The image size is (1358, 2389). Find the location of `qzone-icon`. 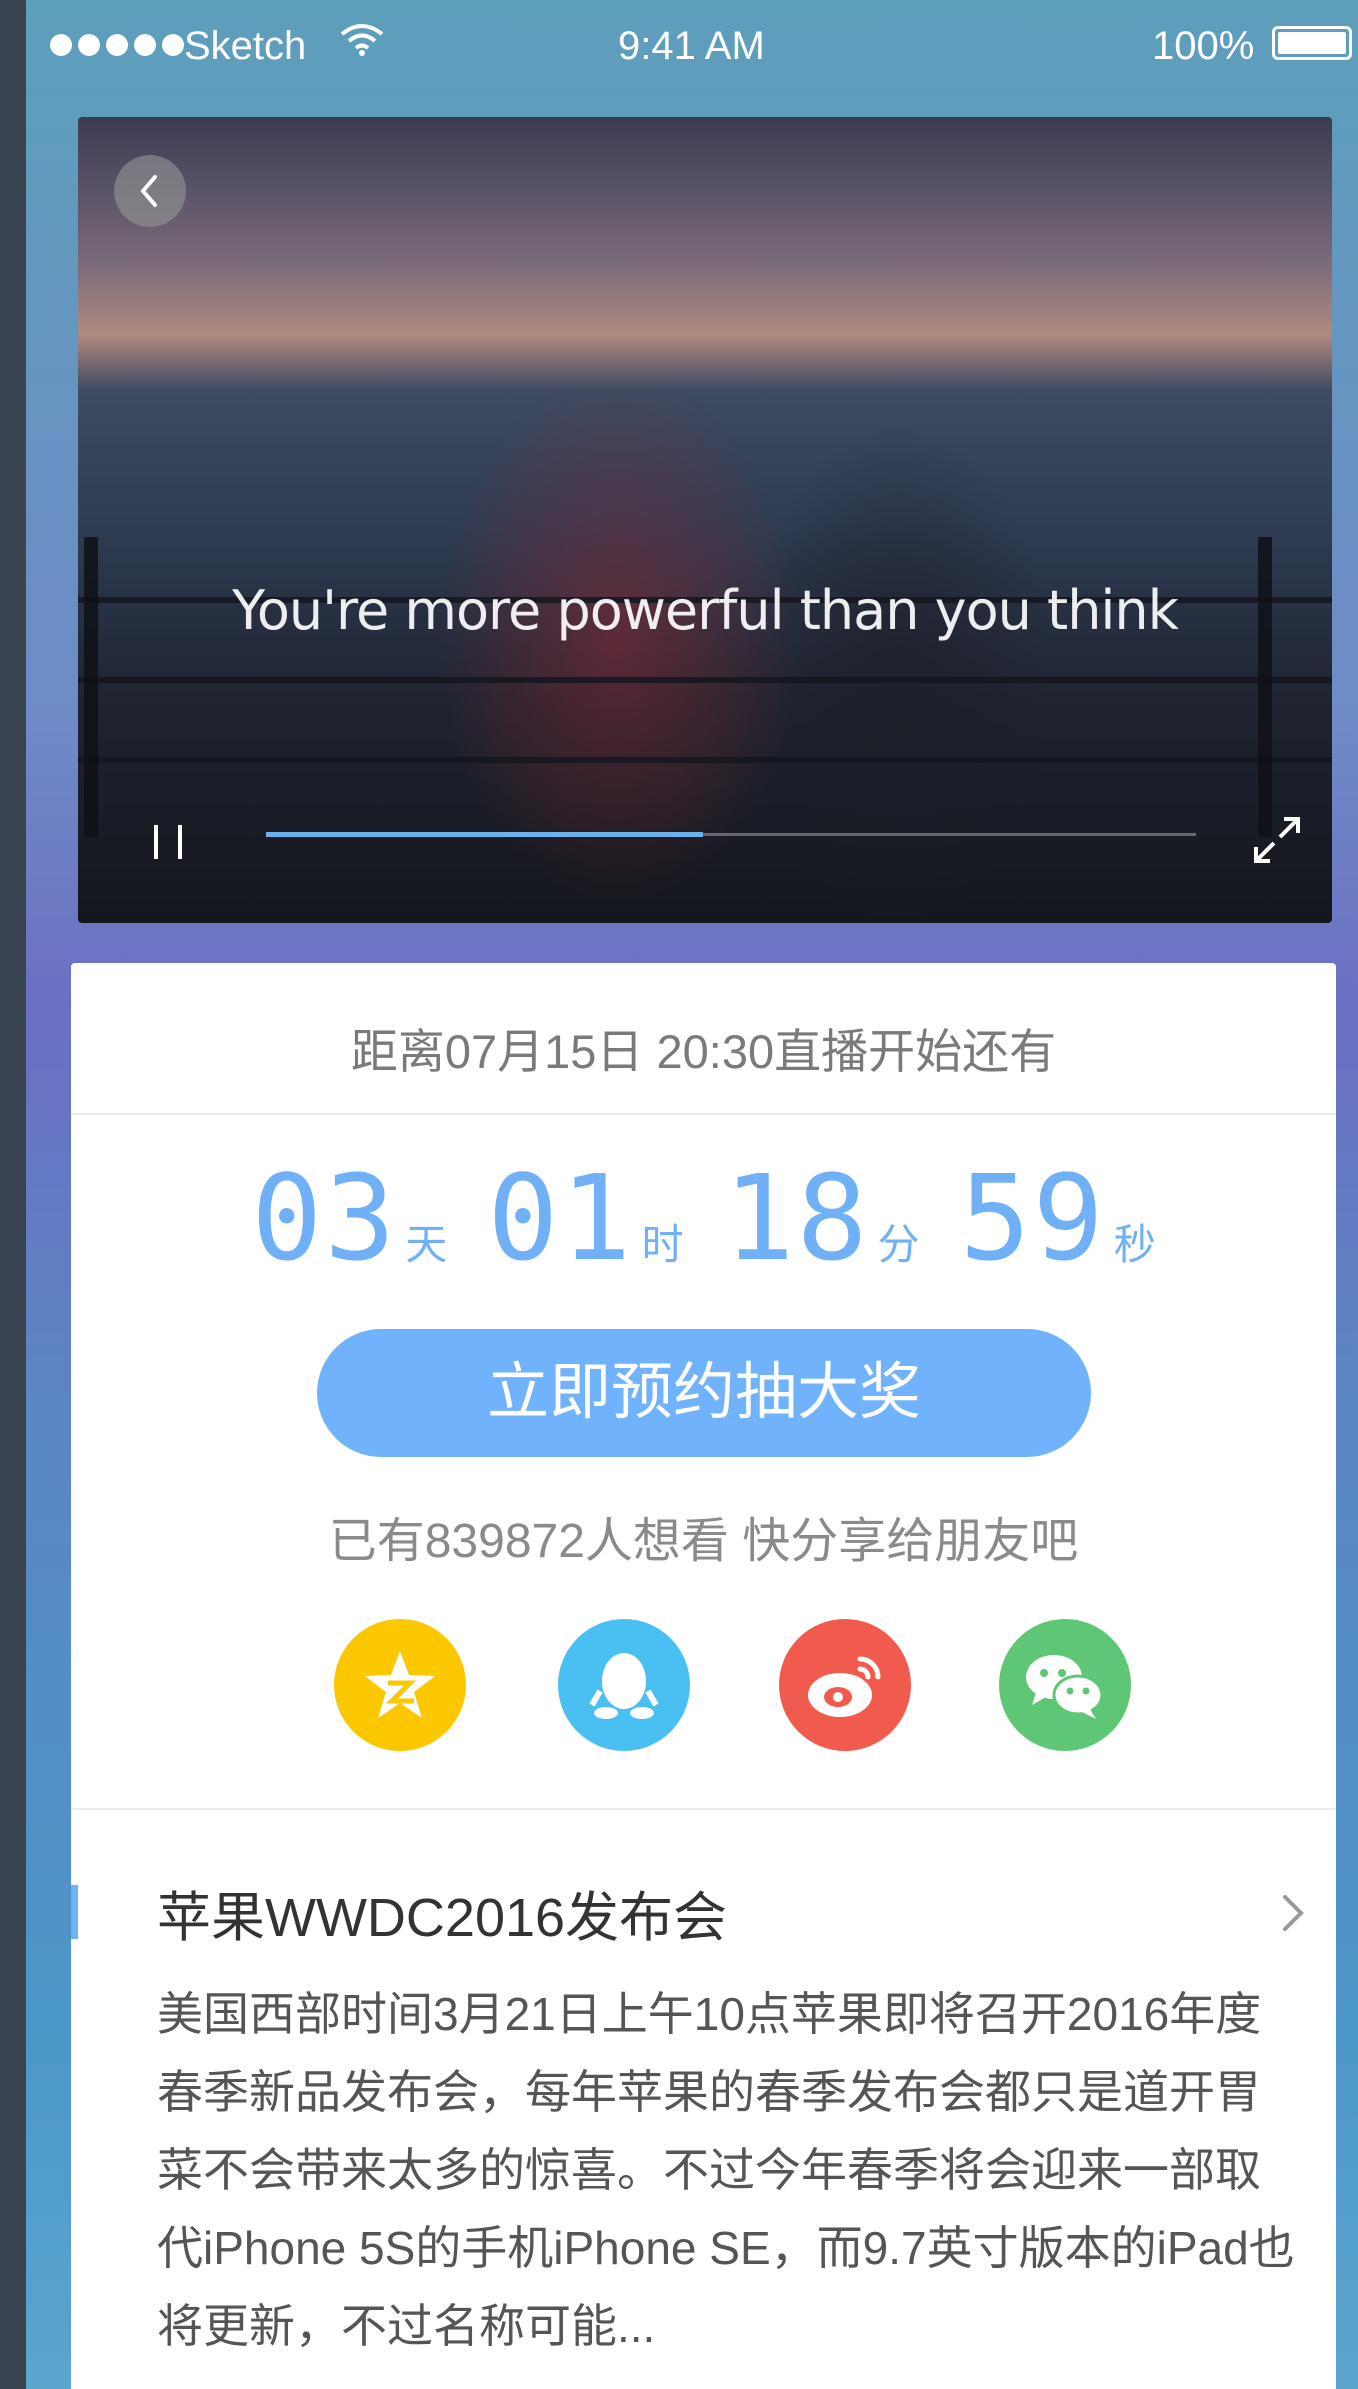

qzone-icon is located at coordinates (400, 1684).